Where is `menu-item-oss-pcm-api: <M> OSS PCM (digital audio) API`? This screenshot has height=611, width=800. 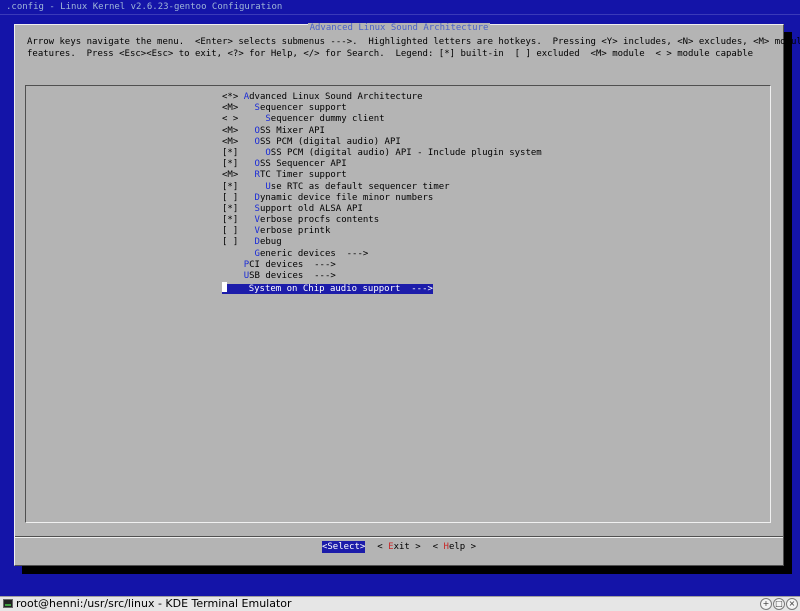
menu-item-oss-pcm-api: <M> OSS PCM (digital audio) API is located at coordinates (382, 142).